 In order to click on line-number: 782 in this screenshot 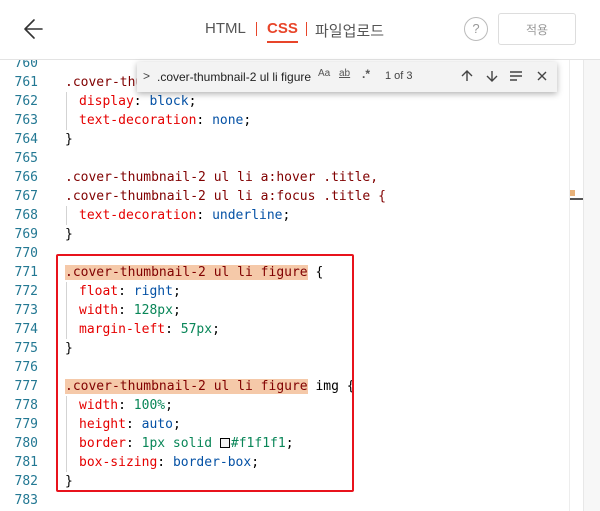, I will do `click(26, 481)`.